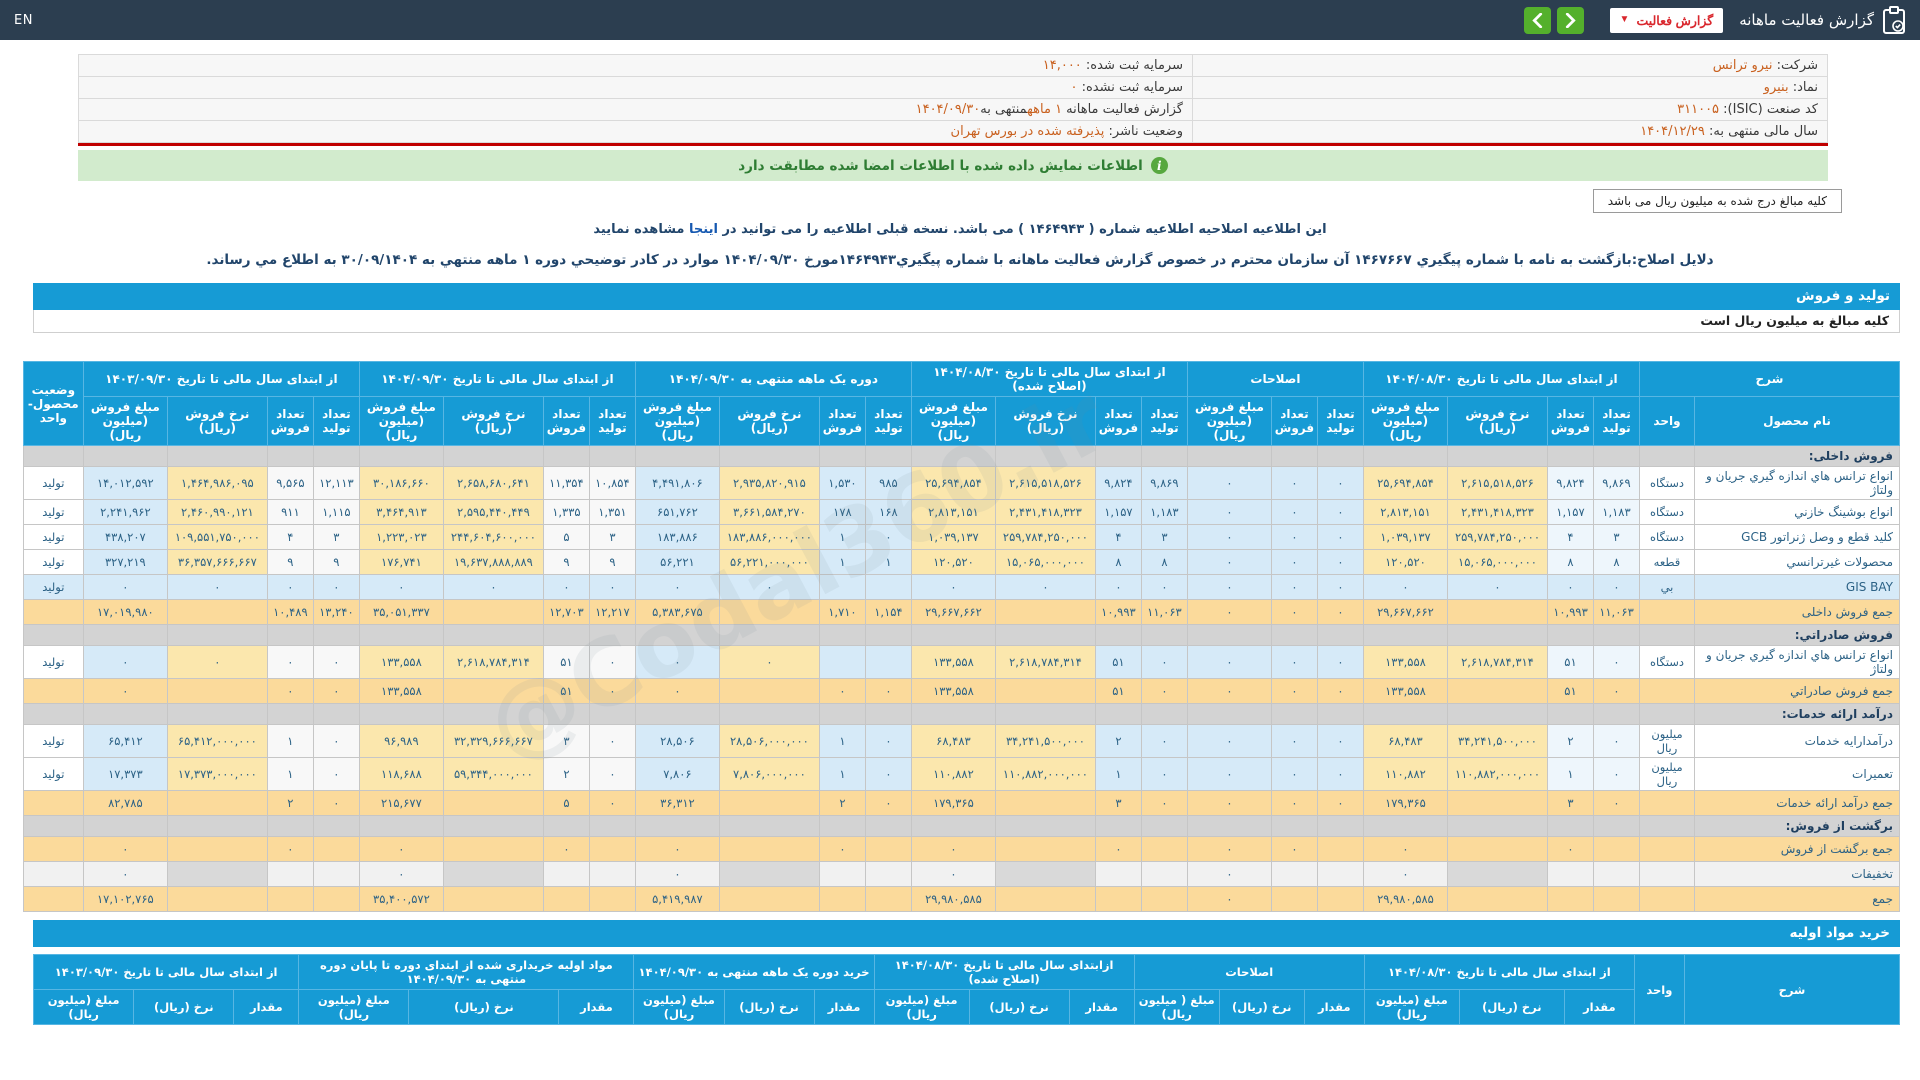  I want to click on table-cell: ۲,۸۱۳,۱۵۱, so click(1405, 512).